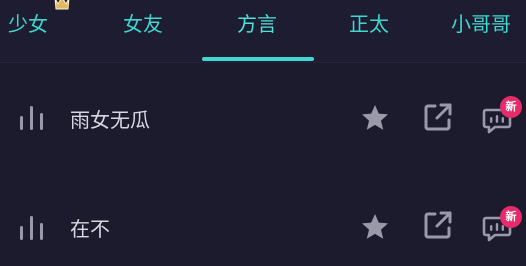 The width and height of the screenshot is (526, 266). Describe the element at coordinates (110, 120) in the screenshot. I see `item-title: 雨女无瓜` at that location.